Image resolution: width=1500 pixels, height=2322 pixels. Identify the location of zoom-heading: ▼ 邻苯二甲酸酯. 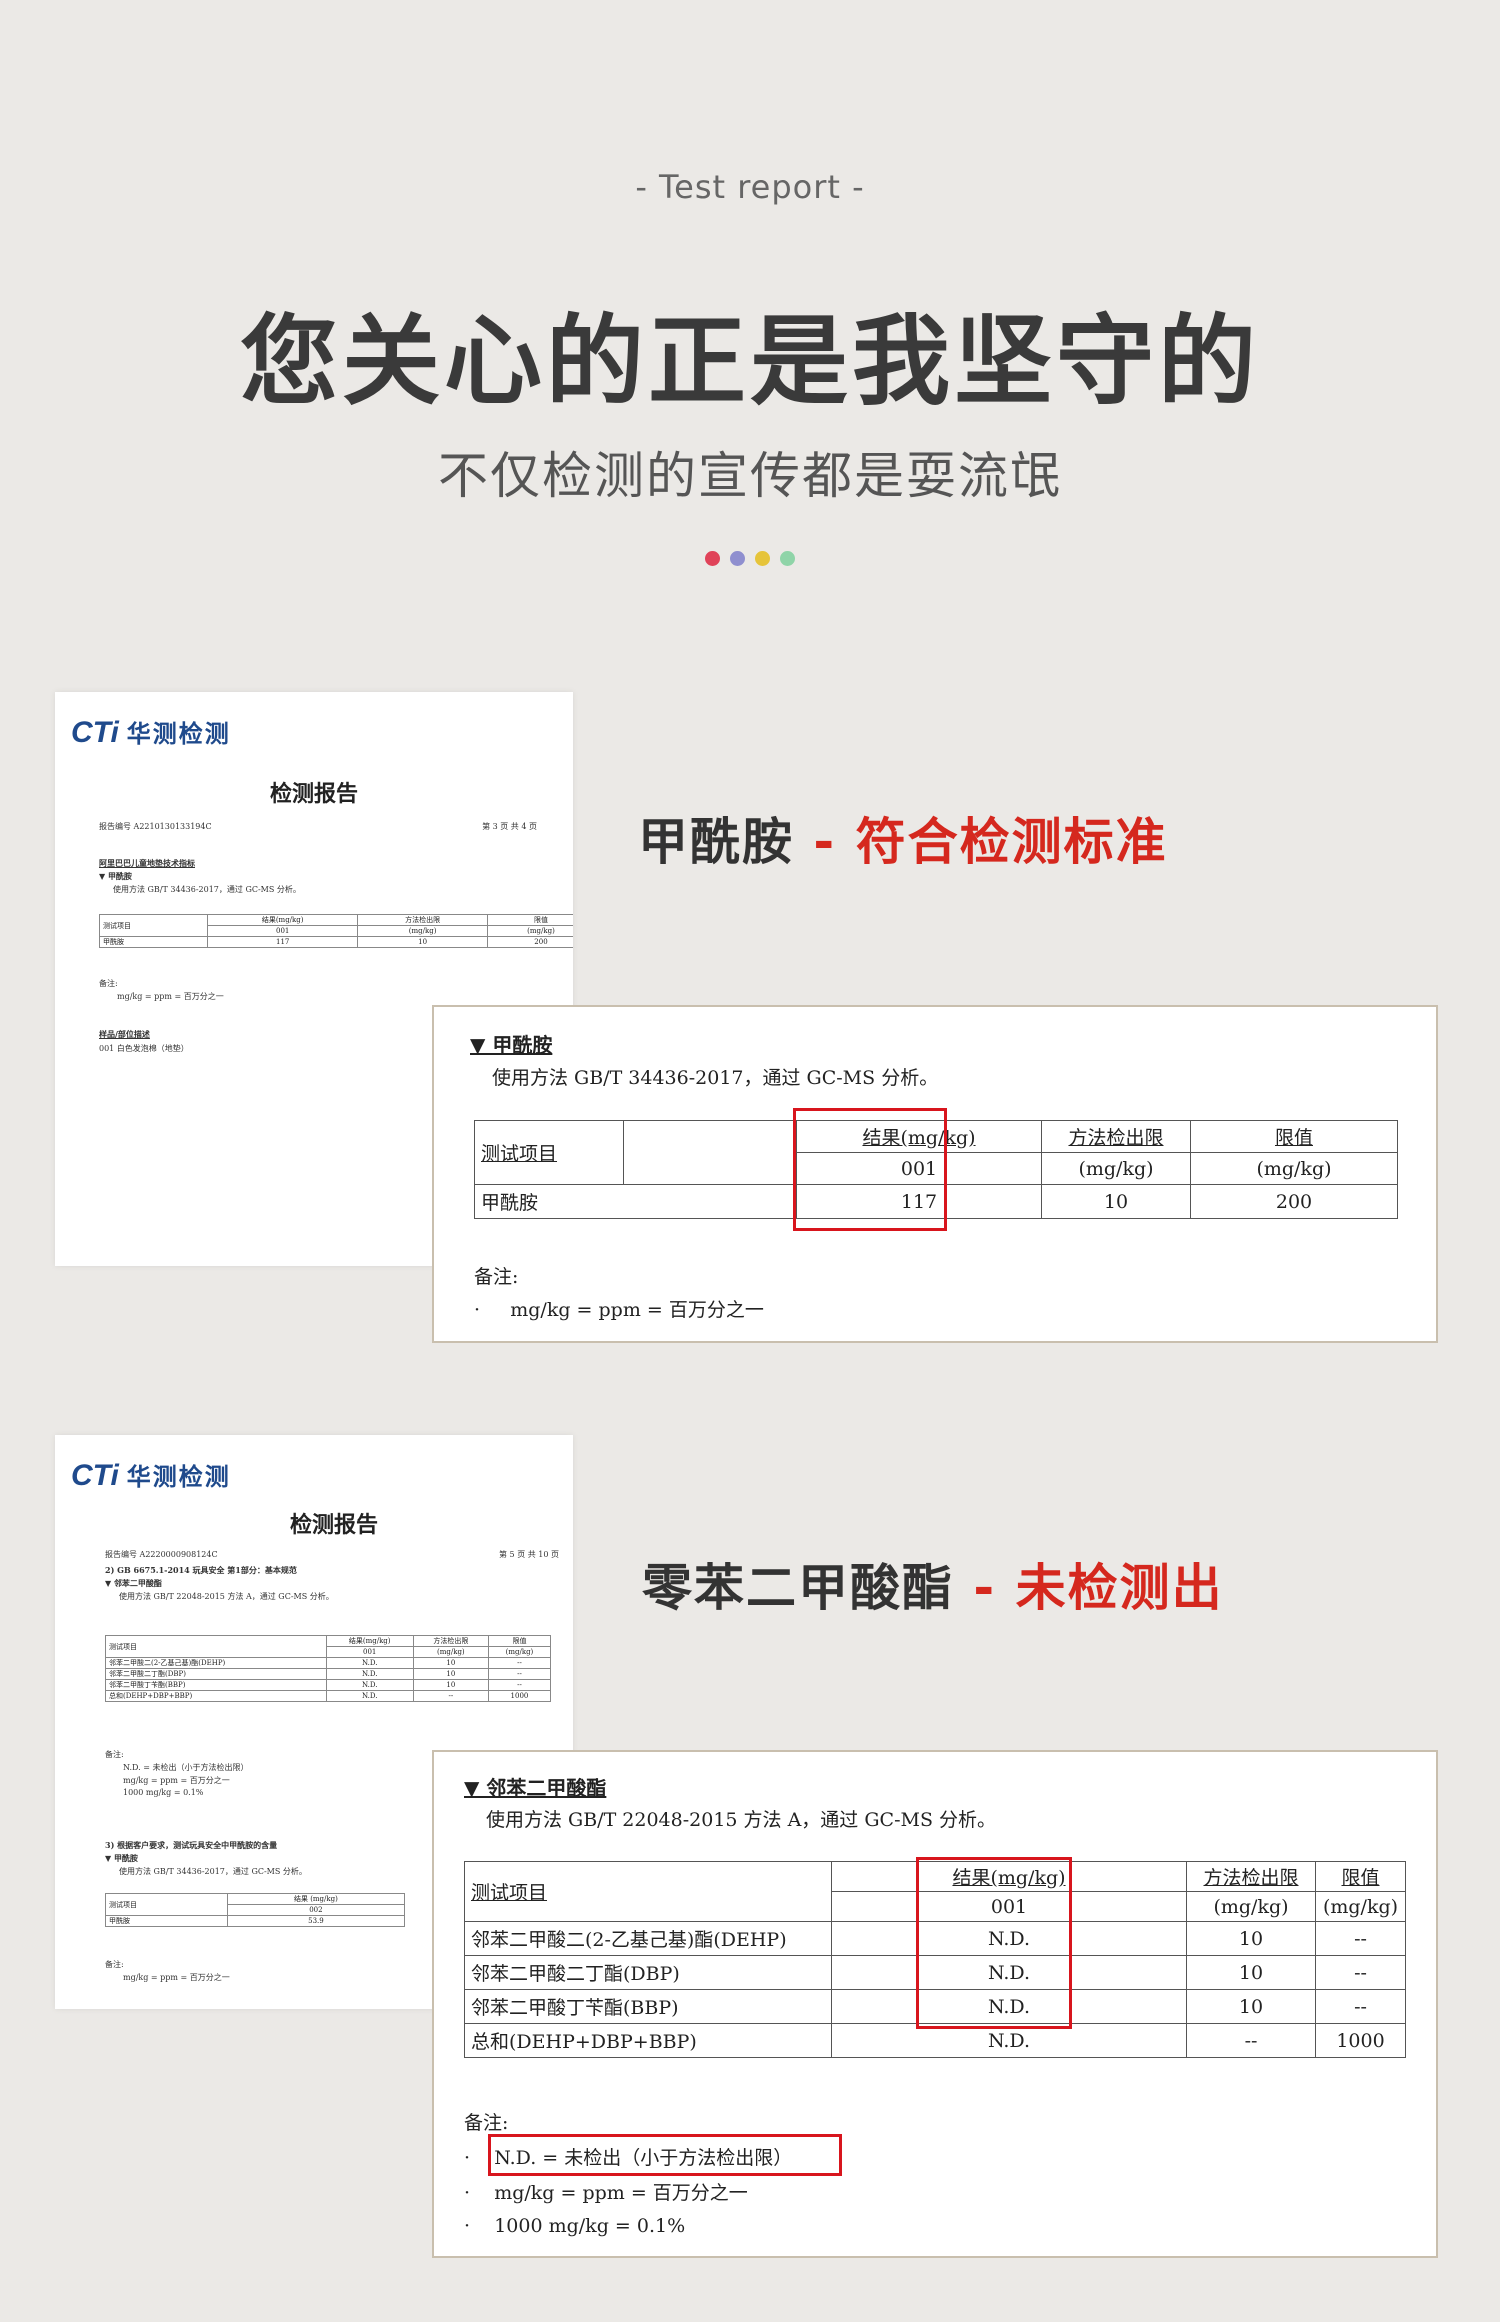
(535, 1788).